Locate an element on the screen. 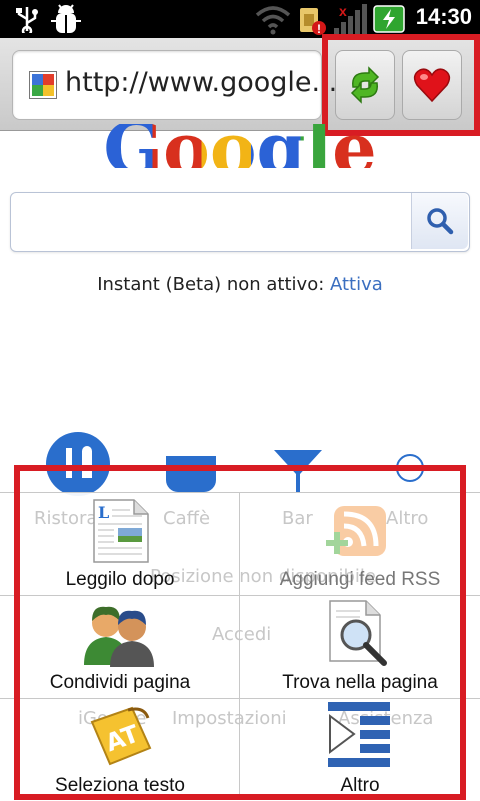 The width and height of the screenshot is (480, 801). status-bar: ! x 14:30 is located at coordinates (240, 19).